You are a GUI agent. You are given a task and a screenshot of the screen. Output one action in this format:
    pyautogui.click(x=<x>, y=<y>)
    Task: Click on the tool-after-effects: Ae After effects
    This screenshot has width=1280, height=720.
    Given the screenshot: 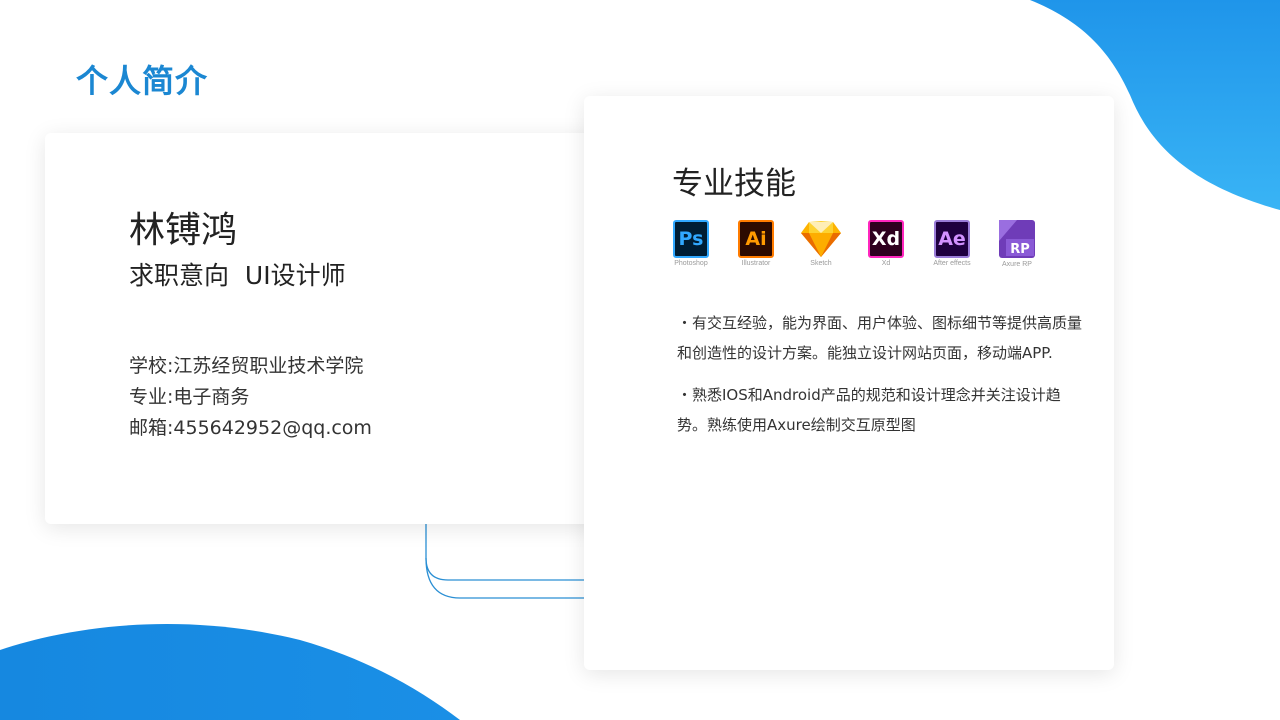 What is the action you would take?
    pyautogui.click(x=952, y=243)
    